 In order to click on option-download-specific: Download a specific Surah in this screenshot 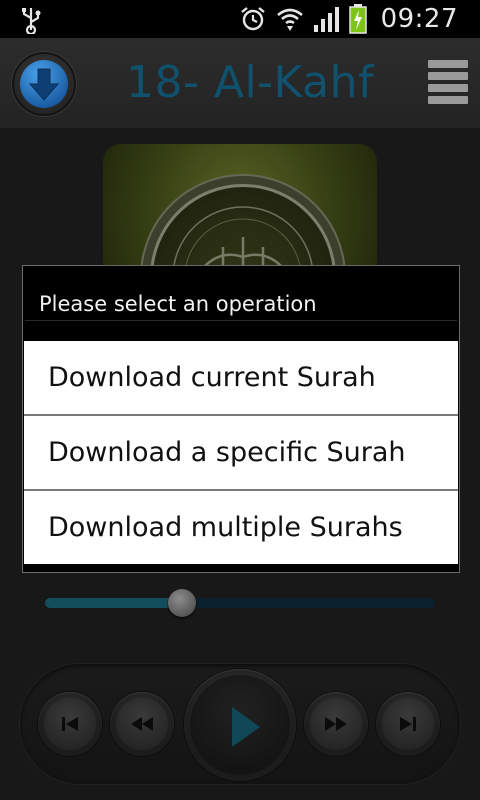, I will do `click(241, 452)`.